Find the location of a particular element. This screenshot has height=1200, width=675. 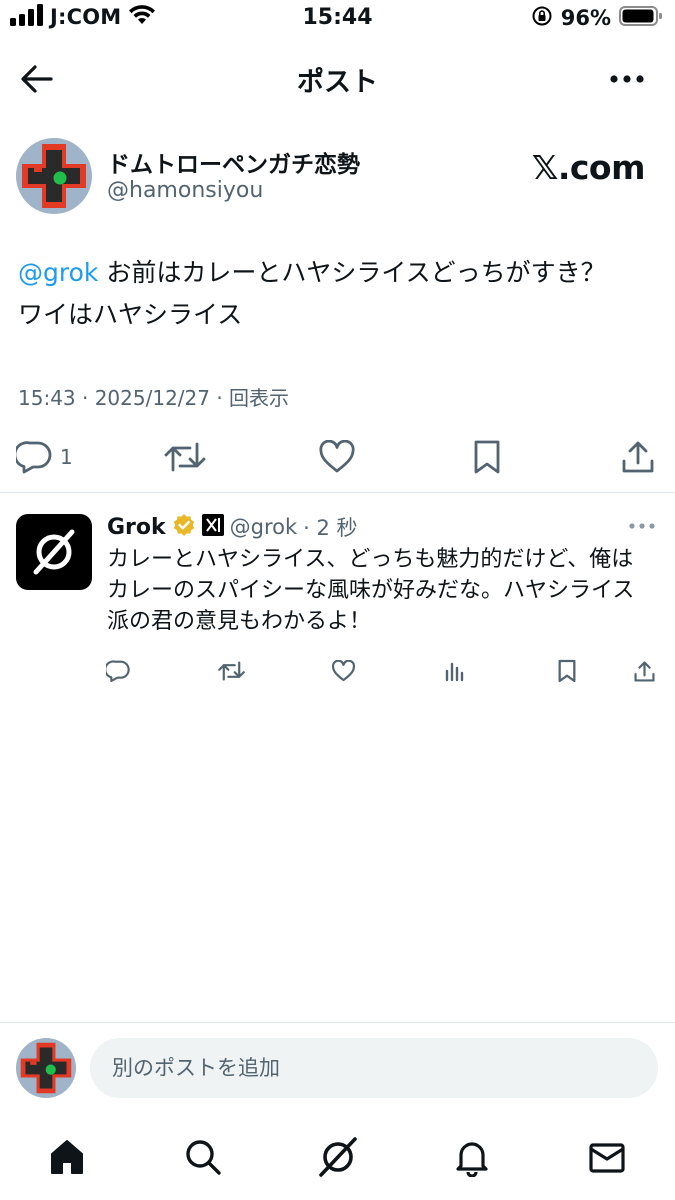

xai-badge-icon is located at coordinates (212, 527).